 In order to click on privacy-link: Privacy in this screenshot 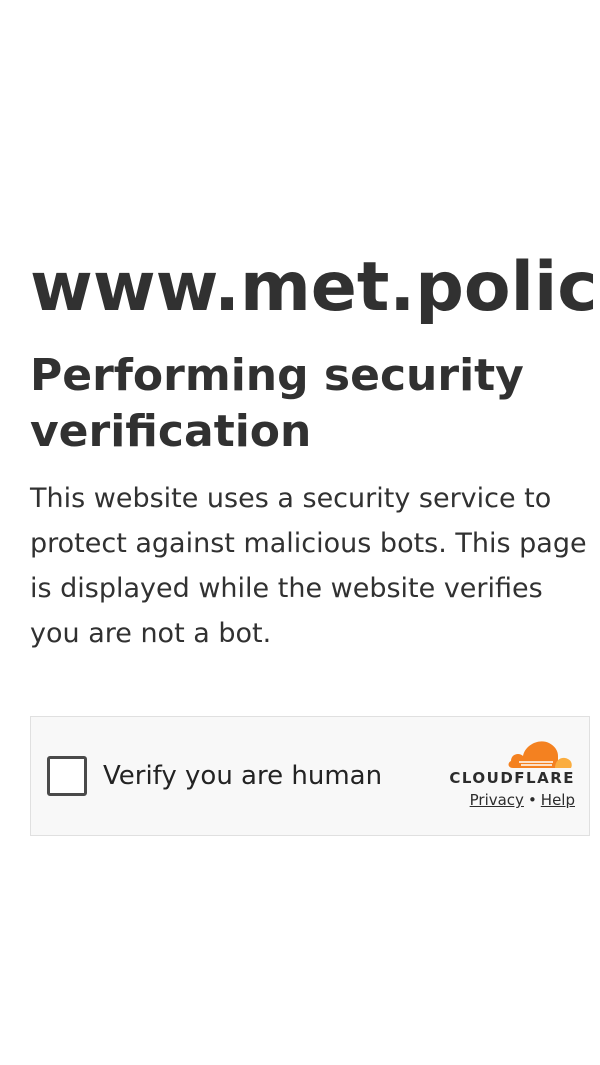, I will do `click(497, 800)`.